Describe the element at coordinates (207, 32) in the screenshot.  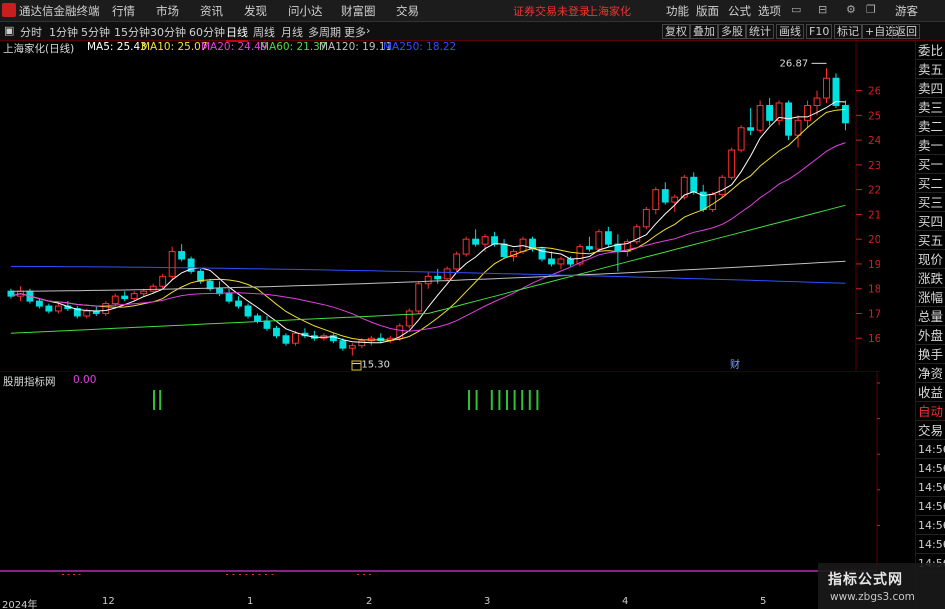
I see `period-60min: 60分钟` at that location.